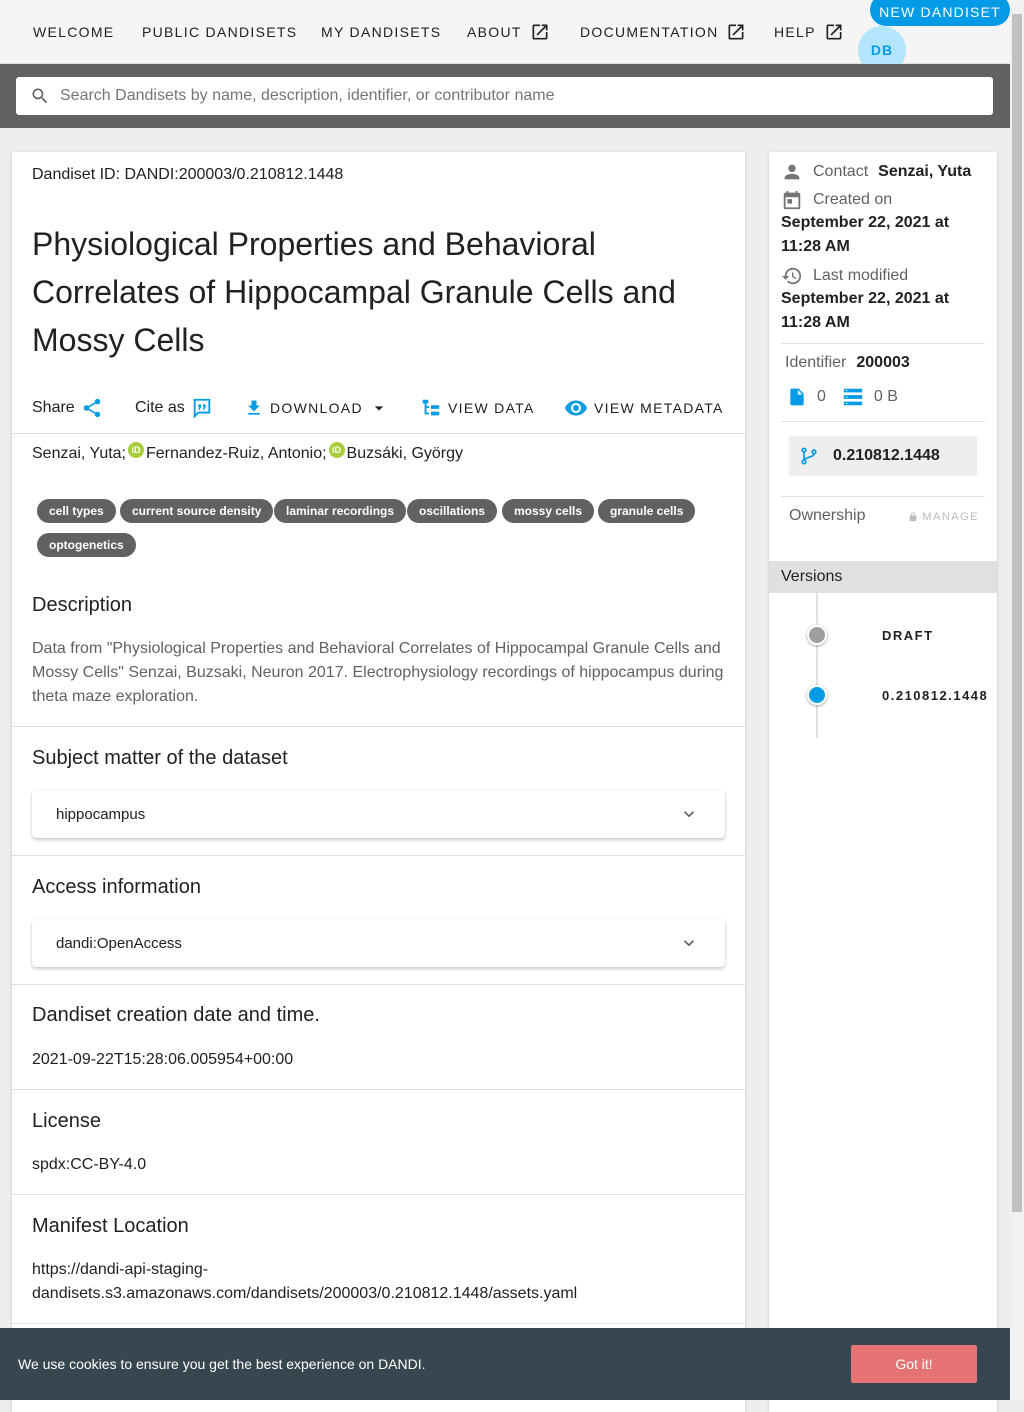  What do you see at coordinates (861, 275) in the screenshot?
I see `modified-label: Last modified` at bounding box center [861, 275].